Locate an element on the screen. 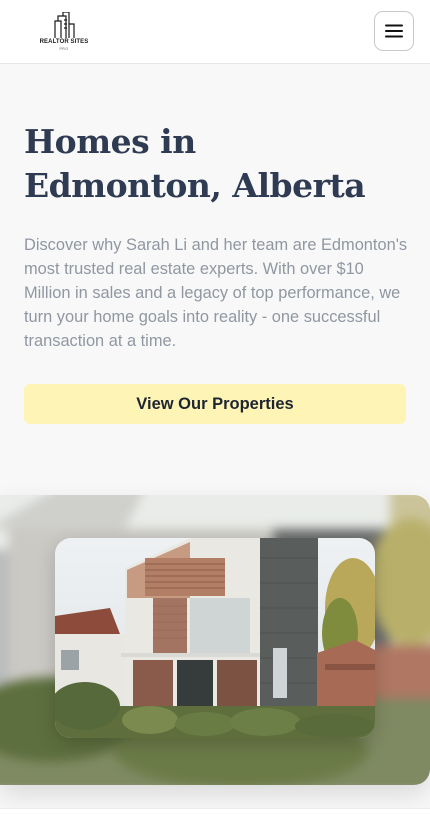 The width and height of the screenshot is (430, 815). view-properties-button: View Our Properties is located at coordinates (215, 404).